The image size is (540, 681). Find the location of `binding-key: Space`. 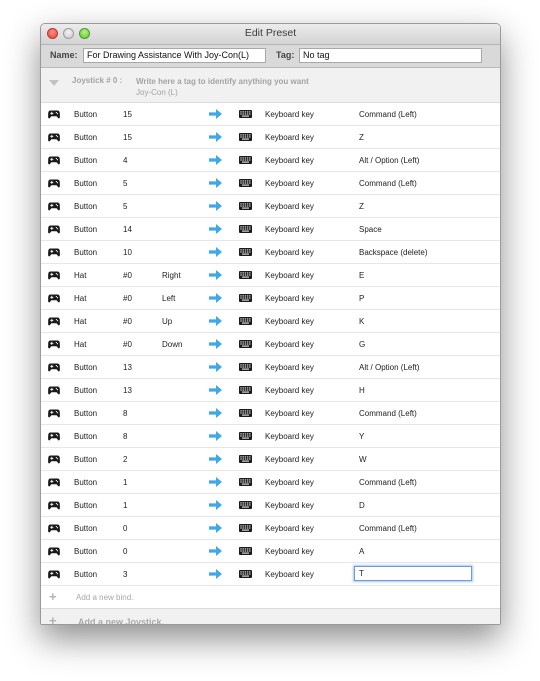

binding-key: Space is located at coordinates (370, 229).